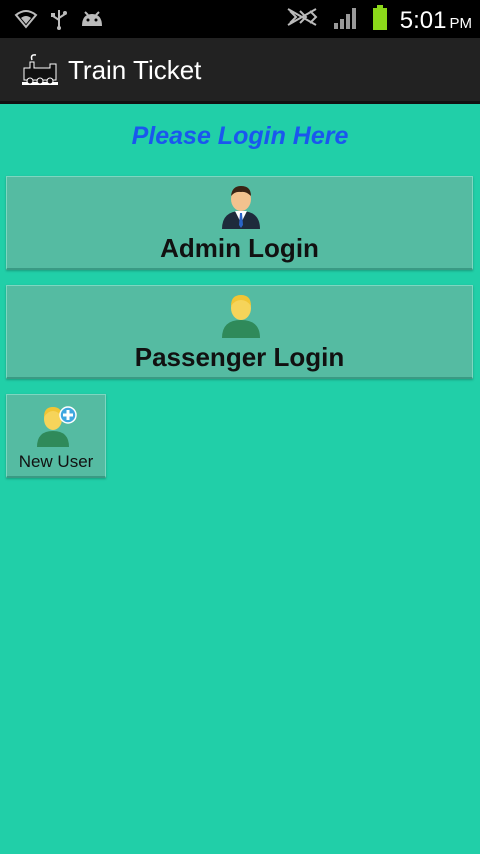 Image resolution: width=480 pixels, height=854 pixels. What do you see at coordinates (240, 19) in the screenshot?
I see `status-bar: 5:01 PM` at bounding box center [240, 19].